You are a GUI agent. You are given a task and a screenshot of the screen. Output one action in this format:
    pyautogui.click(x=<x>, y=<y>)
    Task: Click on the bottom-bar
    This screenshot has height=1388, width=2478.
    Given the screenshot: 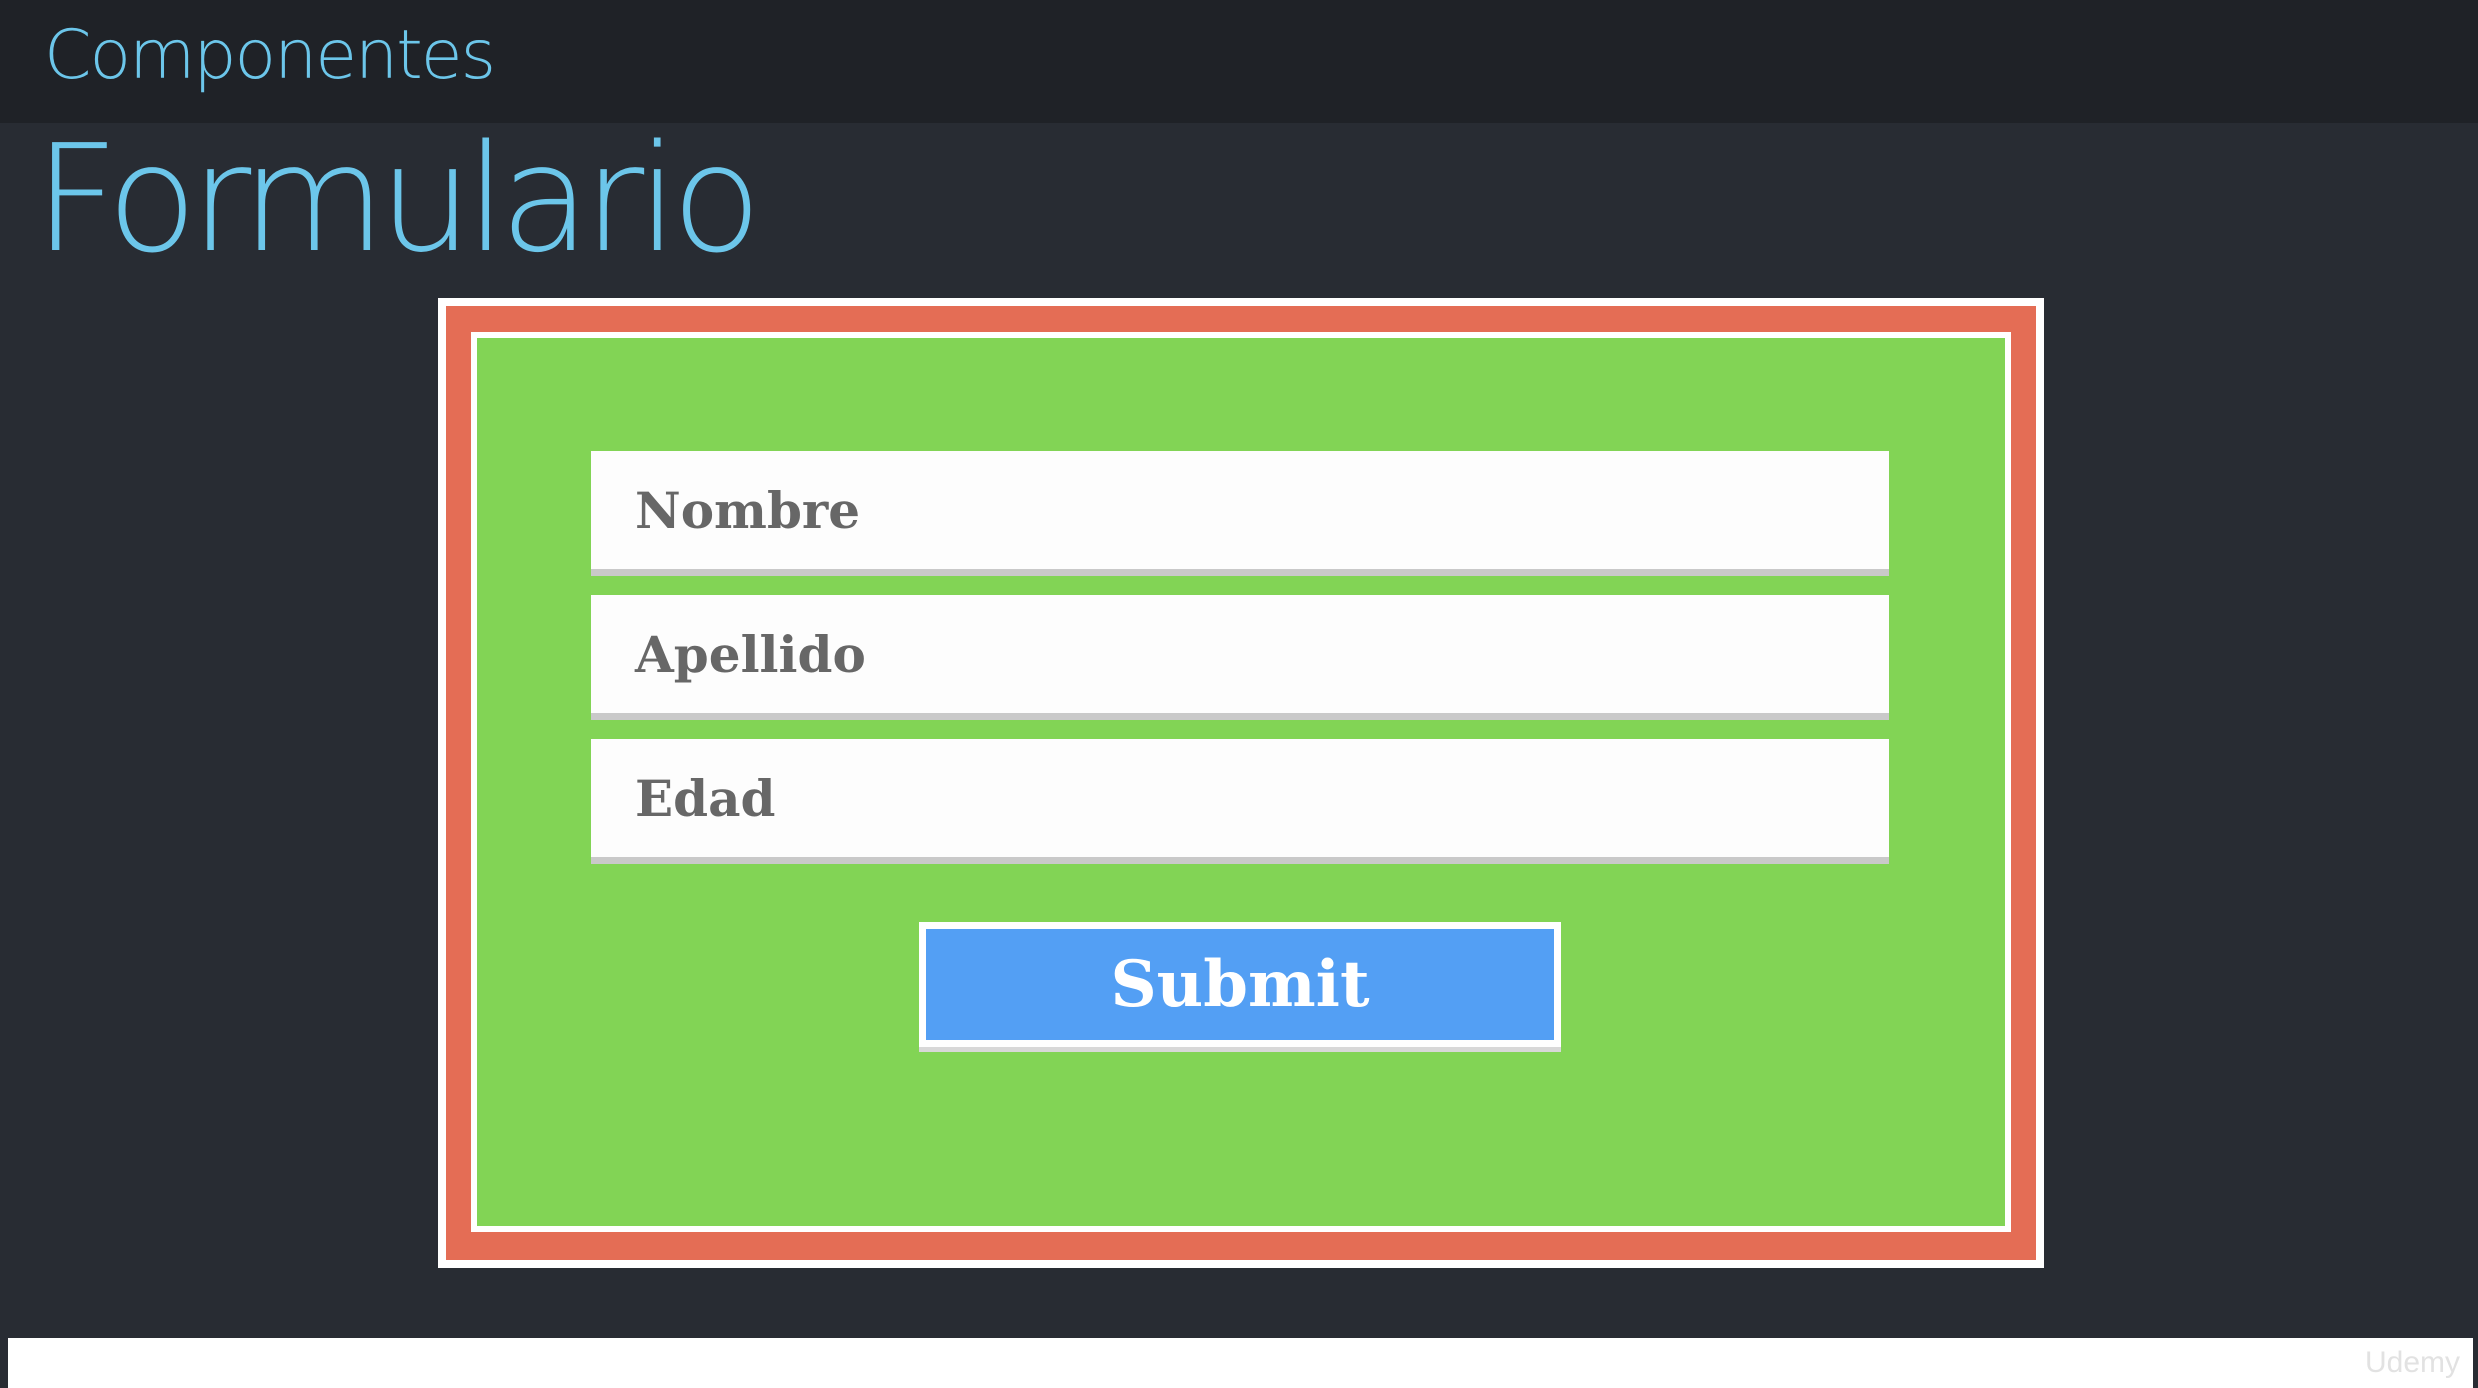 What is the action you would take?
    pyautogui.click(x=1240, y=1363)
    